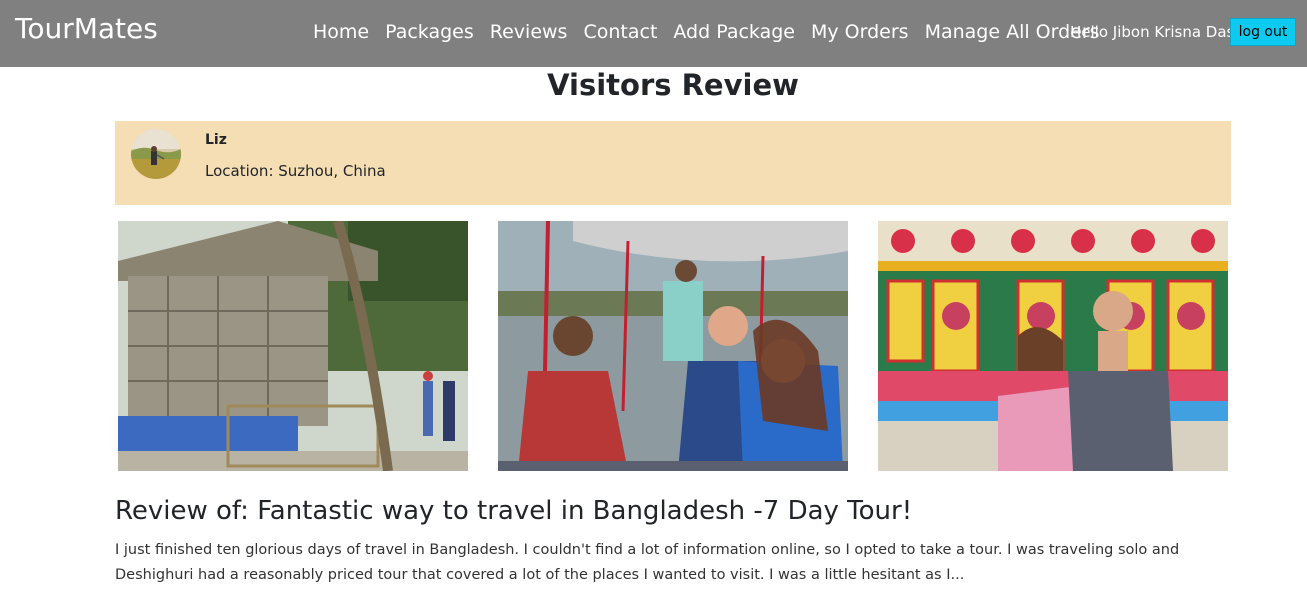 The height and width of the screenshot is (592, 1307). I want to click on nav-link-add-package: Add Package, so click(734, 32).